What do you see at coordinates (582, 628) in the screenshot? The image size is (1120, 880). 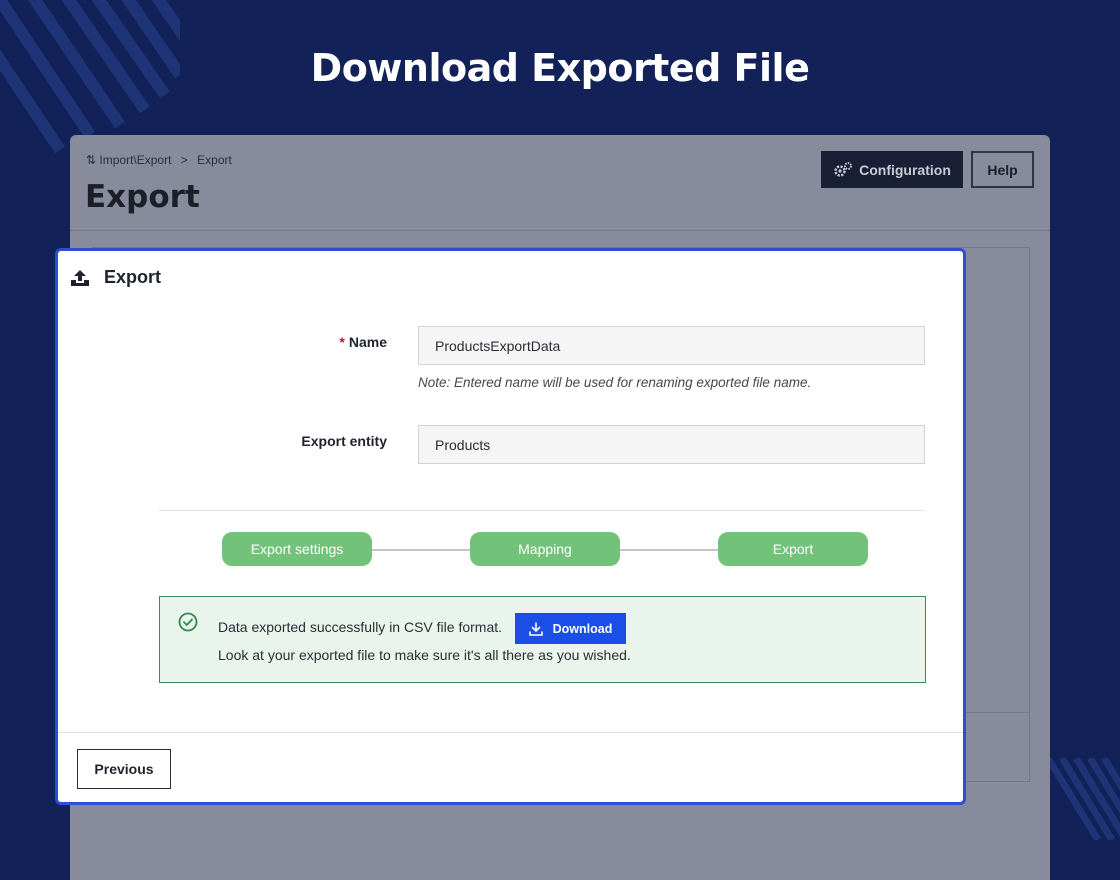 I see `download-button-label: Download` at bounding box center [582, 628].